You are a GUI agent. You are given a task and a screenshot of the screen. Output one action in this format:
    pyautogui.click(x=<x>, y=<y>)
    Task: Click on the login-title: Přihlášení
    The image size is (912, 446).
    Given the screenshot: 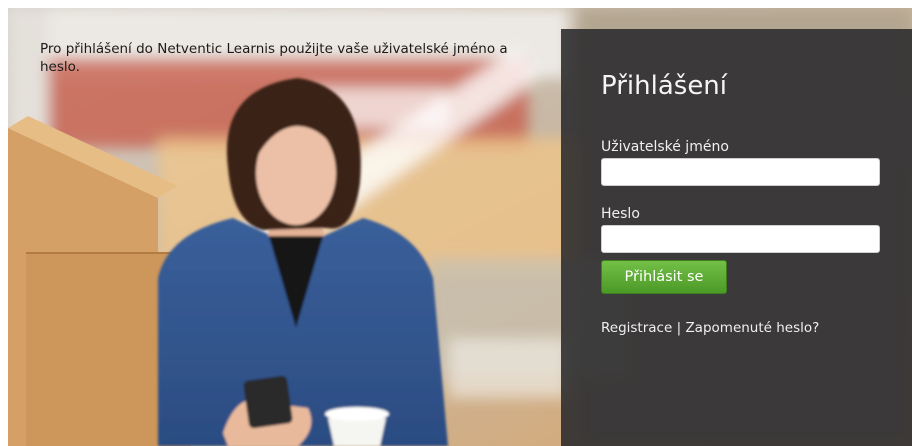 What is the action you would take?
    pyautogui.click(x=664, y=86)
    